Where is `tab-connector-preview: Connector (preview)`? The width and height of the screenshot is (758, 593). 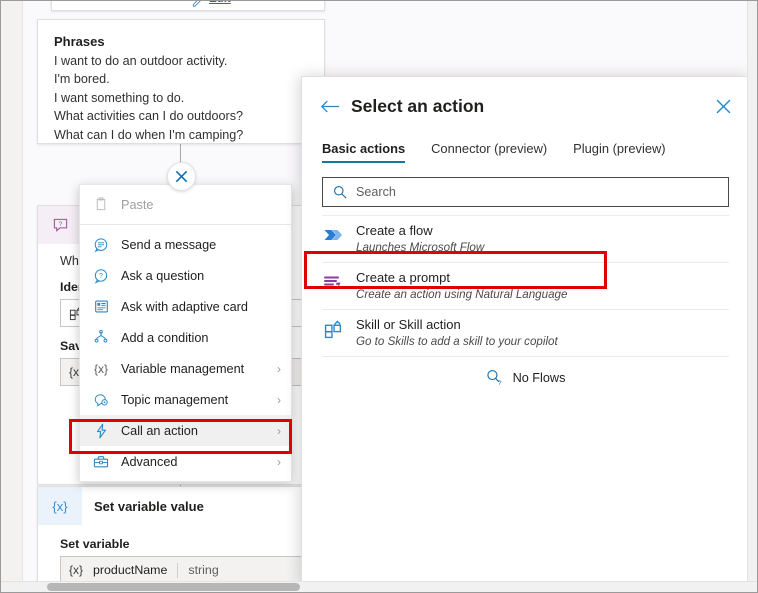 tab-connector-preview: Connector (preview) is located at coordinates (489, 152).